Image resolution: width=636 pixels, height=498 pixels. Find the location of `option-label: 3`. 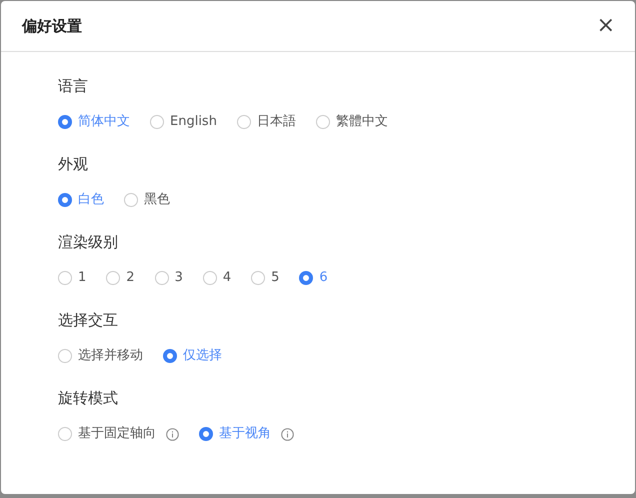

option-label: 3 is located at coordinates (178, 278).